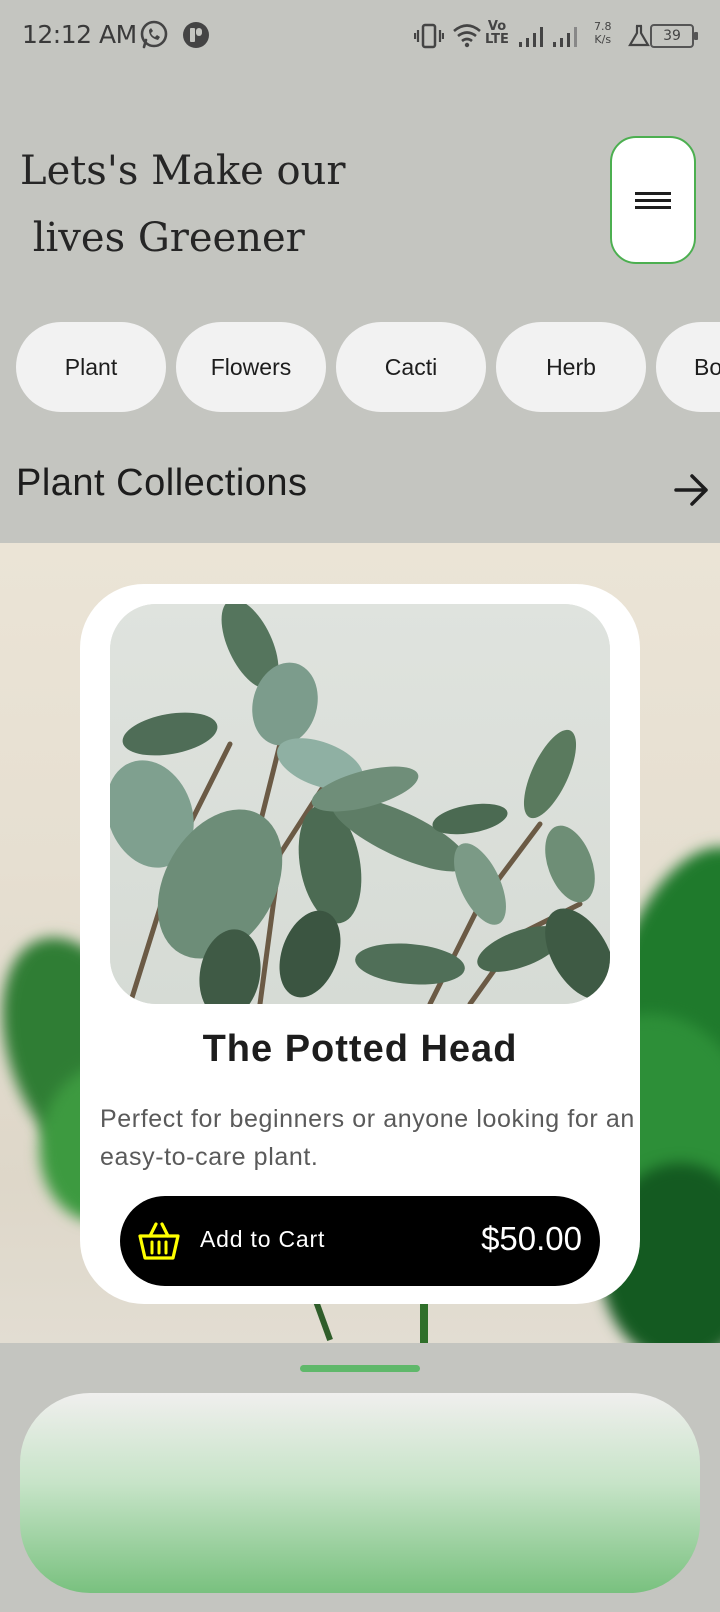 This screenshot has width=720, height=1612. Describe the element at coordinates (639, 35) in the screenshot. I see `lab-icon` at that location.